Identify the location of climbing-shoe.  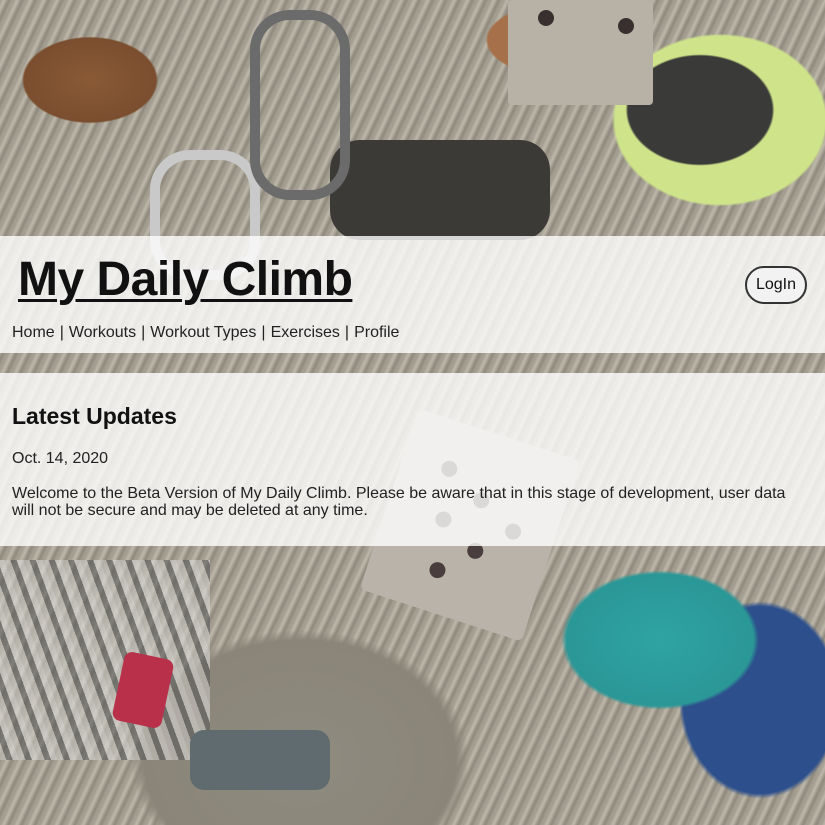
(440, 190).